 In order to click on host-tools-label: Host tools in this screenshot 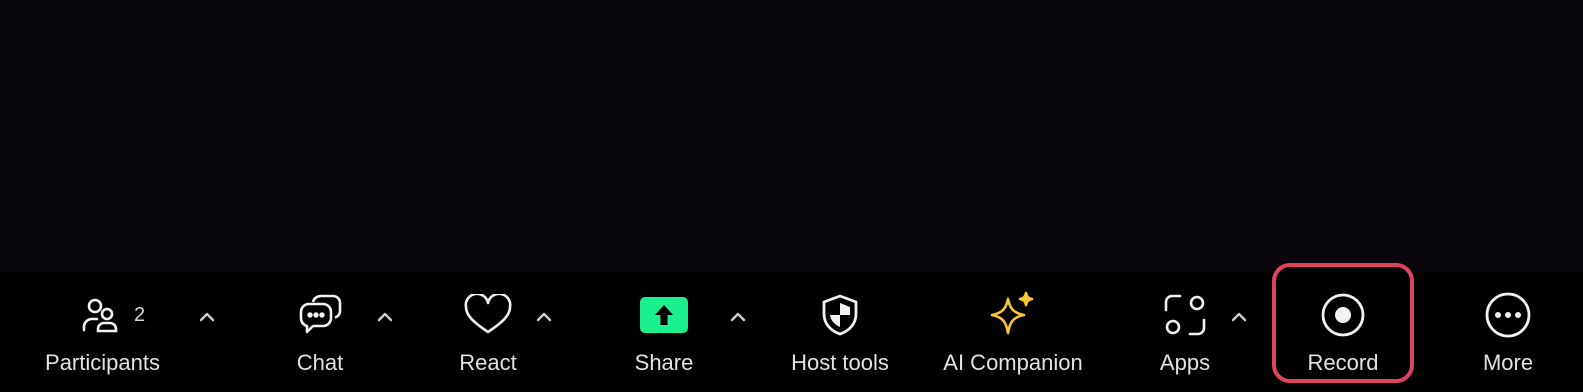, I will do `click(840, 362)`.